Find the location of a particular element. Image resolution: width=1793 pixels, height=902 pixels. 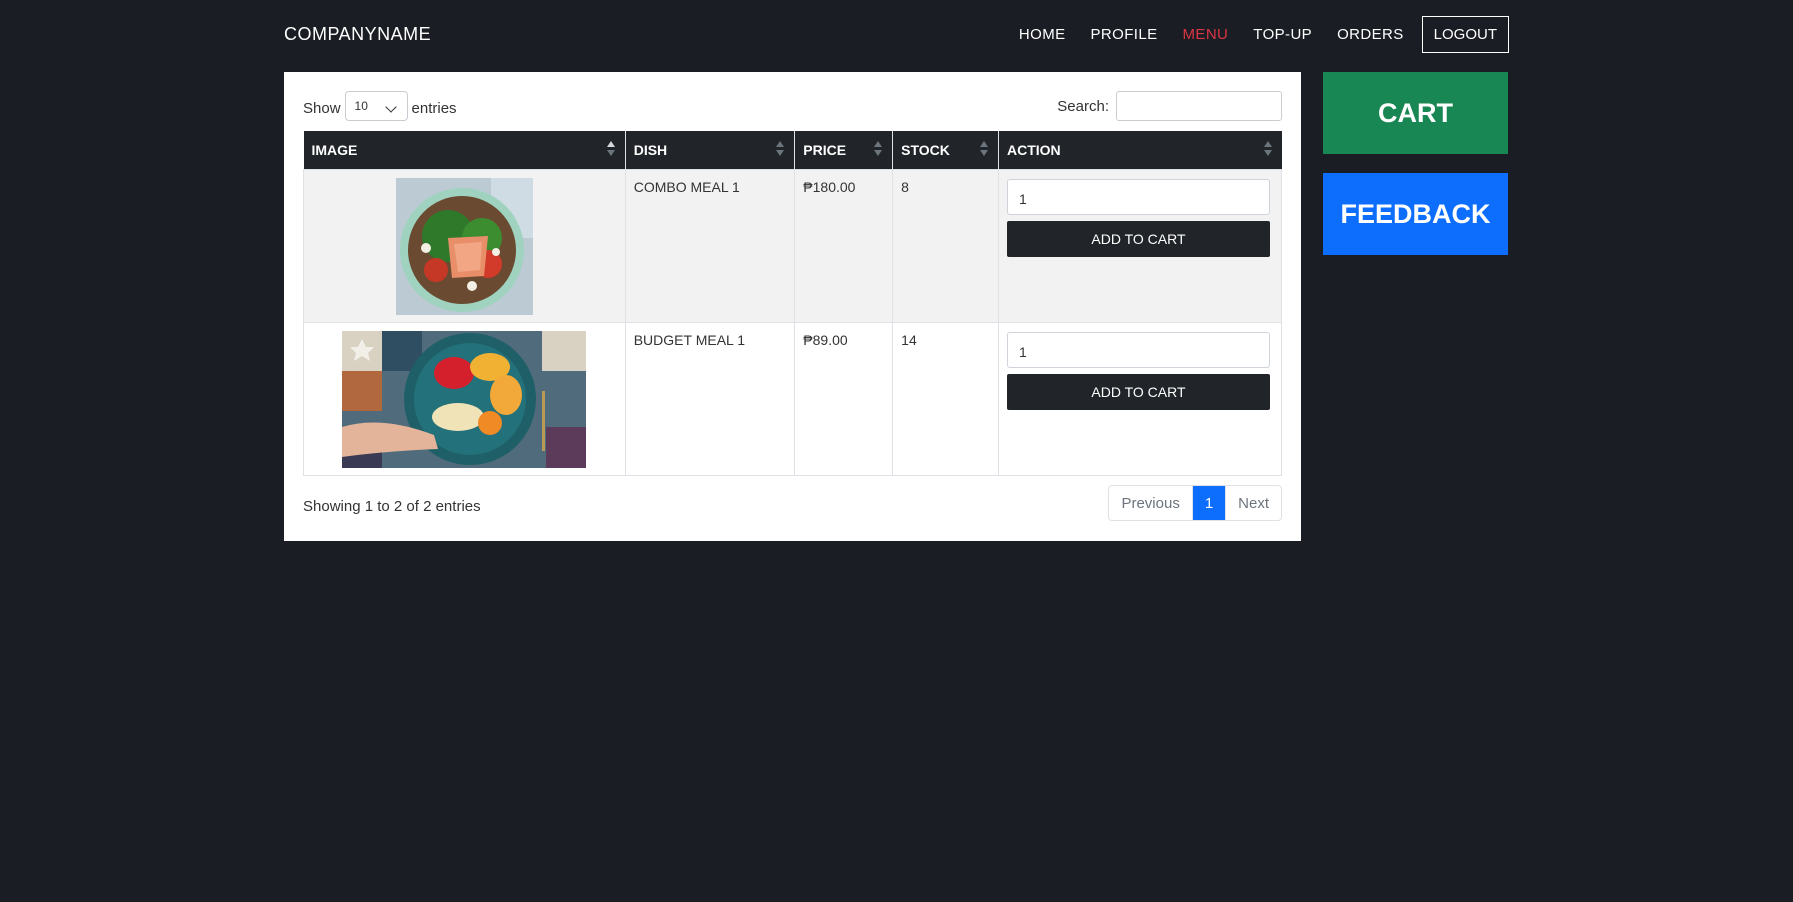

table-controls: Show 10 entries Search: is located at coordinates (792, 106).